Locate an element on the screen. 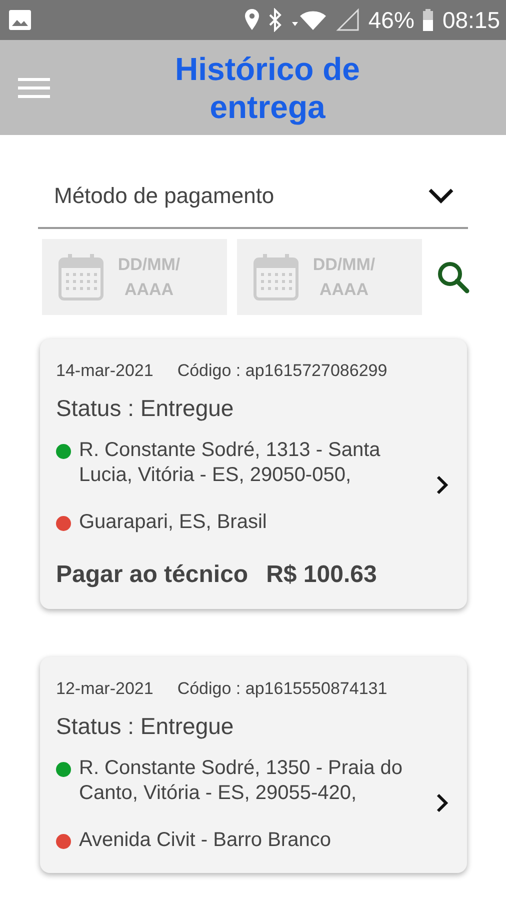 Image resolution: width=506 pixels, height=900 pixels. delivery-code: Código : ap1615727086299 is located at coordinates (282, 371).